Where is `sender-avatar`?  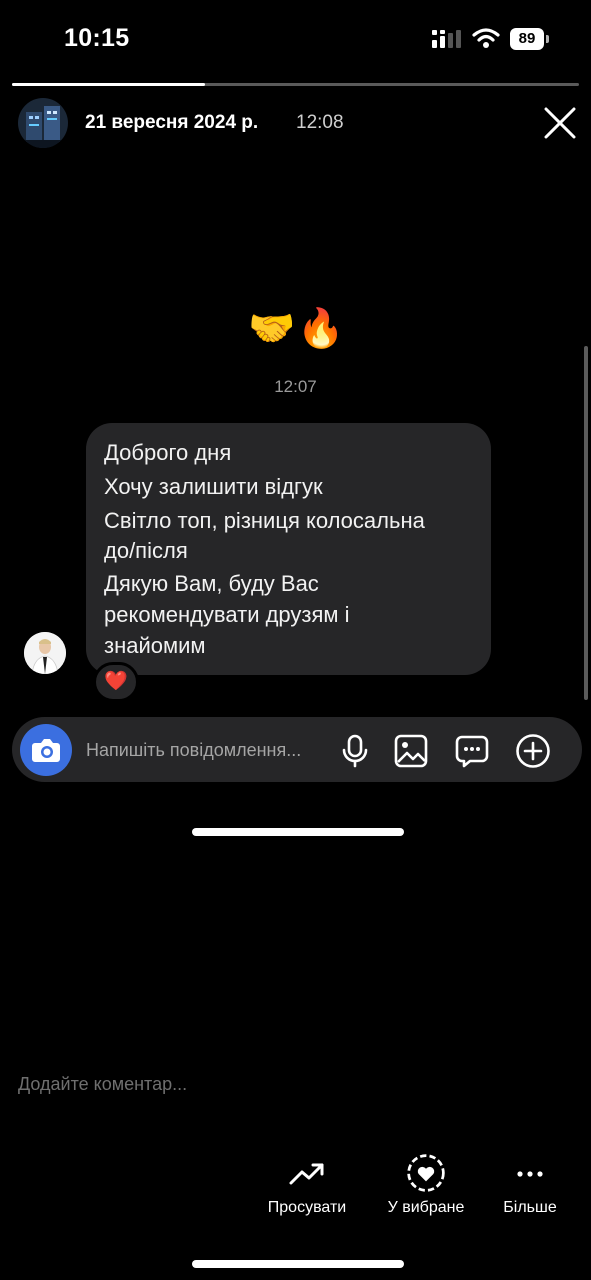 sender-avatar is located at coordinates (45, 653).